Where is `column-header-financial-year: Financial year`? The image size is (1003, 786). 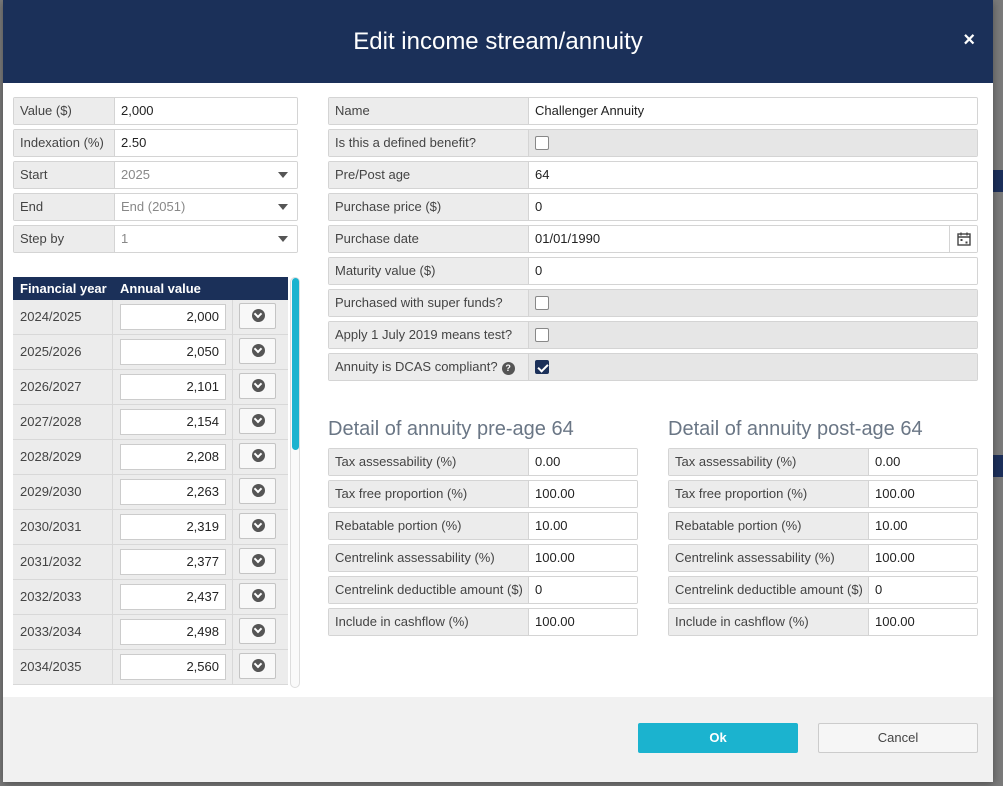
column-header-financial-year: Financial year is located at coordinates (63, 288).